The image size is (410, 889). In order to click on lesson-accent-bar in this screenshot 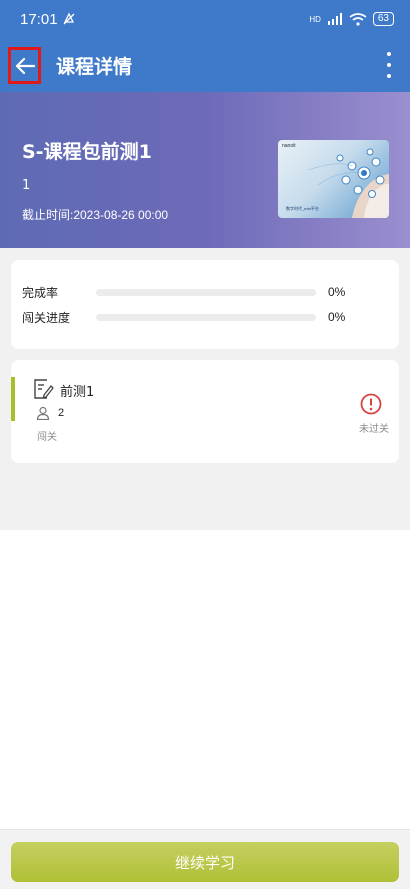, I will do `click(13, 399)`.